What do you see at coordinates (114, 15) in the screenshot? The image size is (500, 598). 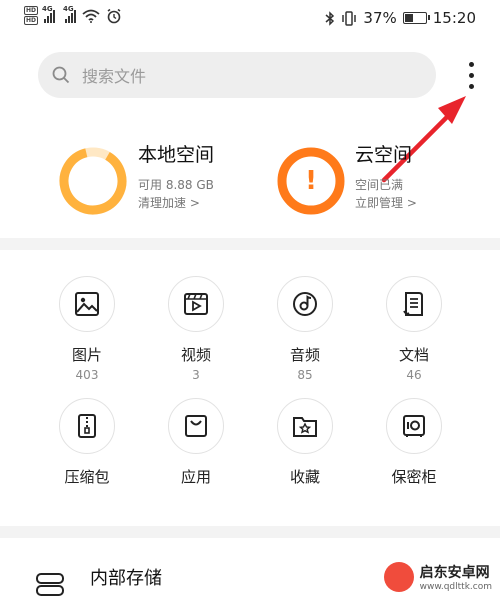 I see `alarm-icon` at bounding box center [114, 15].